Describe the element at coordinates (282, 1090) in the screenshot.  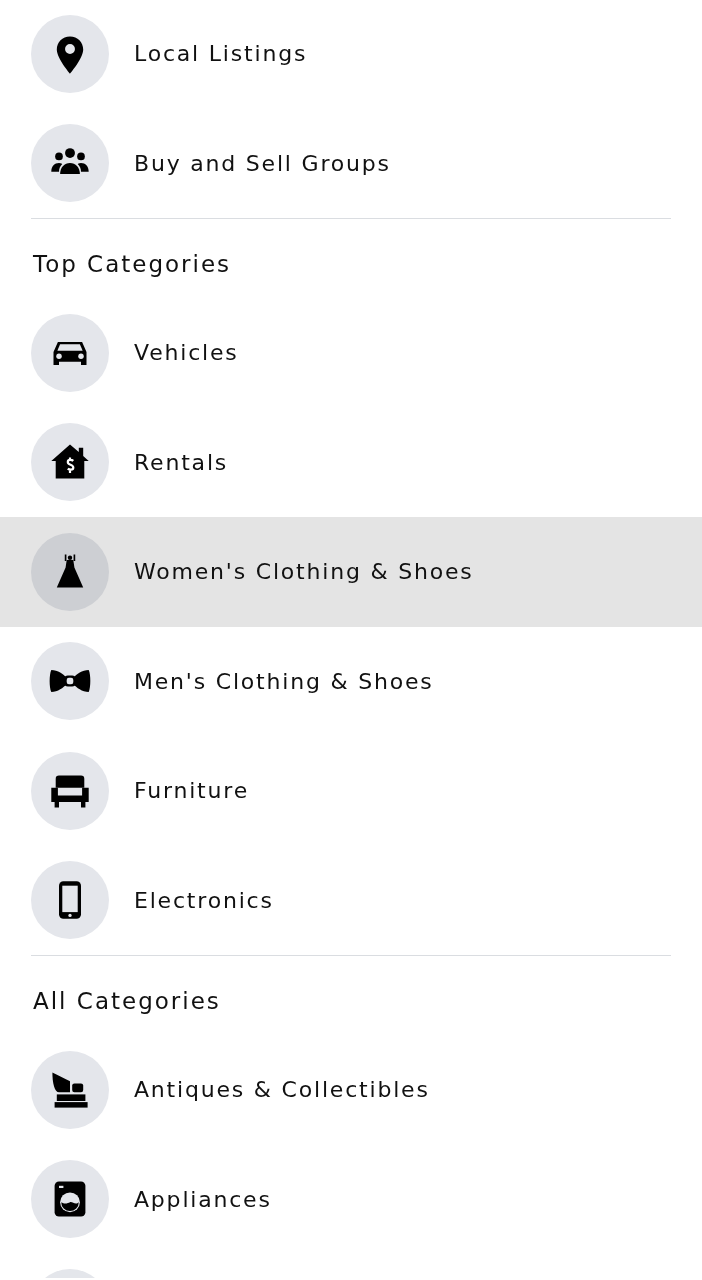
I see `category-item: Antiques & Collectibles` at that location.